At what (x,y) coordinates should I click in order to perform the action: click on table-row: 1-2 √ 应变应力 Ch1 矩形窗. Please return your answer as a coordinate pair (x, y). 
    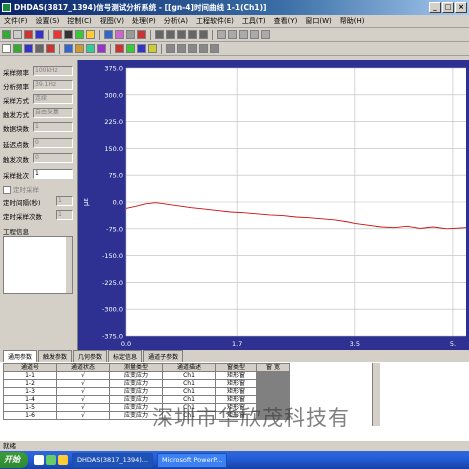
    Looking at the image, I should click on (146, 383).